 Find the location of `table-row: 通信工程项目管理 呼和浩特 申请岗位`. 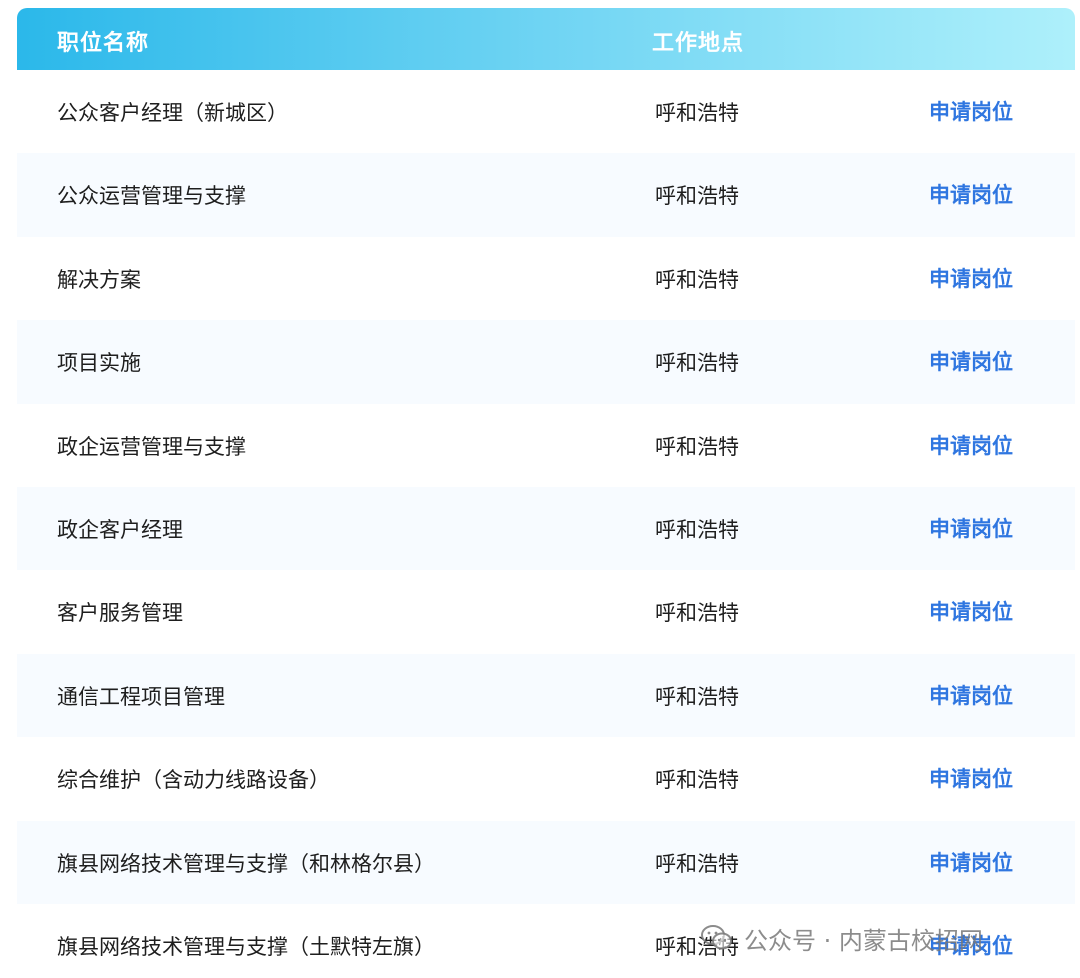

table-row: 通信工程项目管理 呼和浩特 申请岗位 is located at coordinates (546, 695).